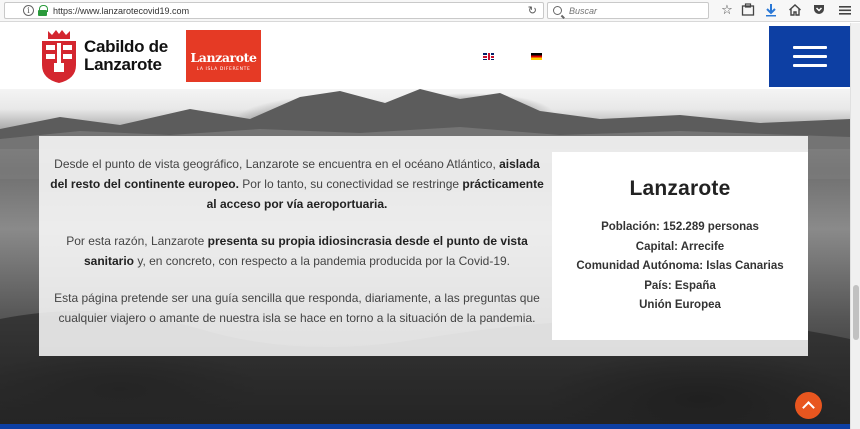  Describe the element at coordinates (680, 188) in the screenshot. I see `info-title: Lanzarote` at that location.